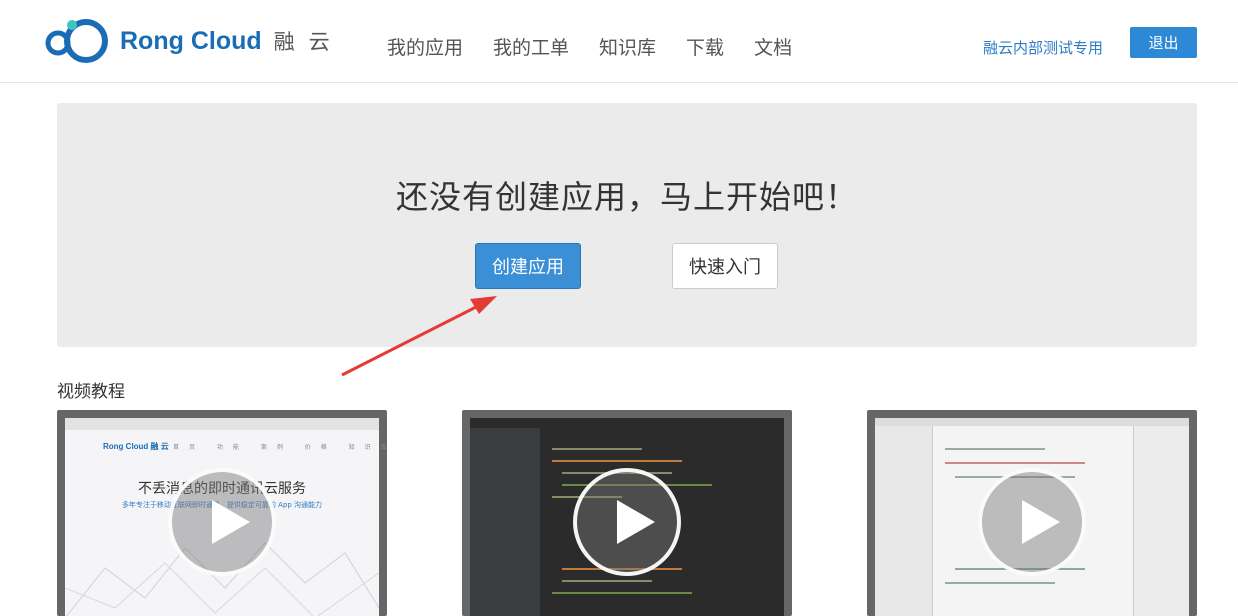  What do you see at coordinates (626, 197) in the screenshot?
I see `empty-state-title: 还没有创建应用，马上开始吧！` at bounding box center [626, 197].